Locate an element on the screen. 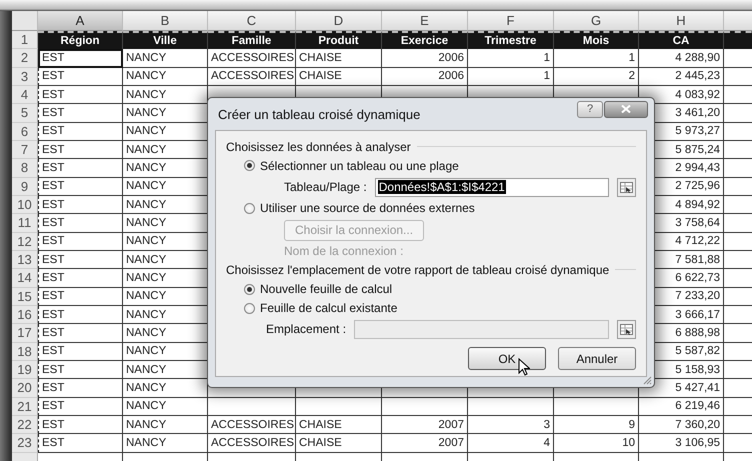  row-header: 21 is located at coordinates (25, 407).